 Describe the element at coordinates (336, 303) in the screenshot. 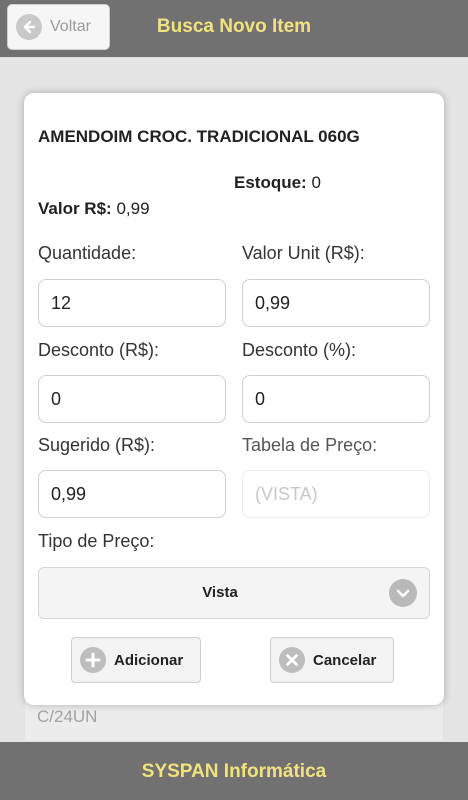

I see `unit-price-input: 0,99` at that location.